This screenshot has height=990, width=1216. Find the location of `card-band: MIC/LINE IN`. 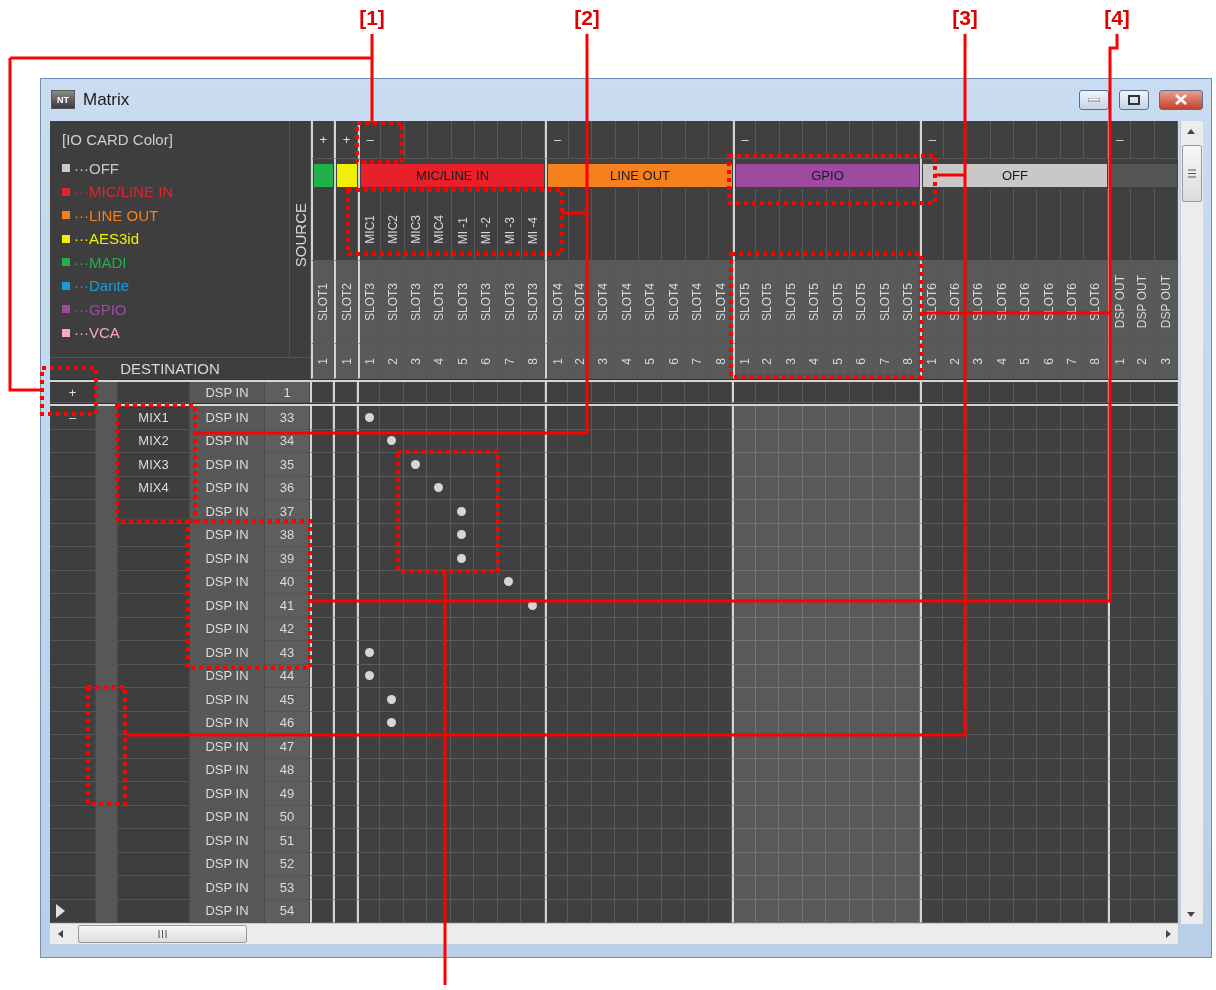

card-band: MIC/LINE IN is located at coordinates (452, 175).